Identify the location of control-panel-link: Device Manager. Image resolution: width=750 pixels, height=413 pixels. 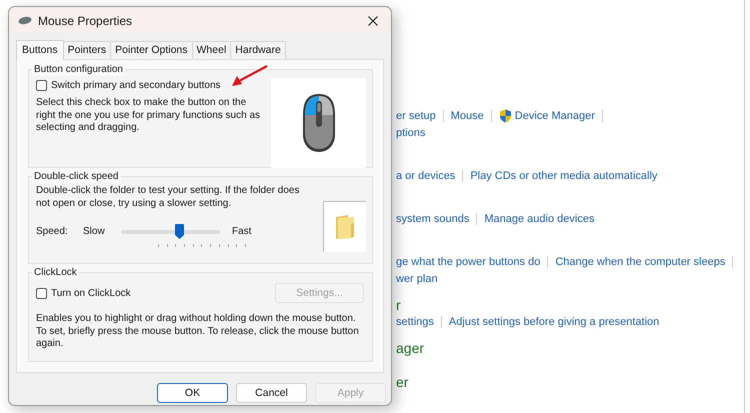
(554, 116).